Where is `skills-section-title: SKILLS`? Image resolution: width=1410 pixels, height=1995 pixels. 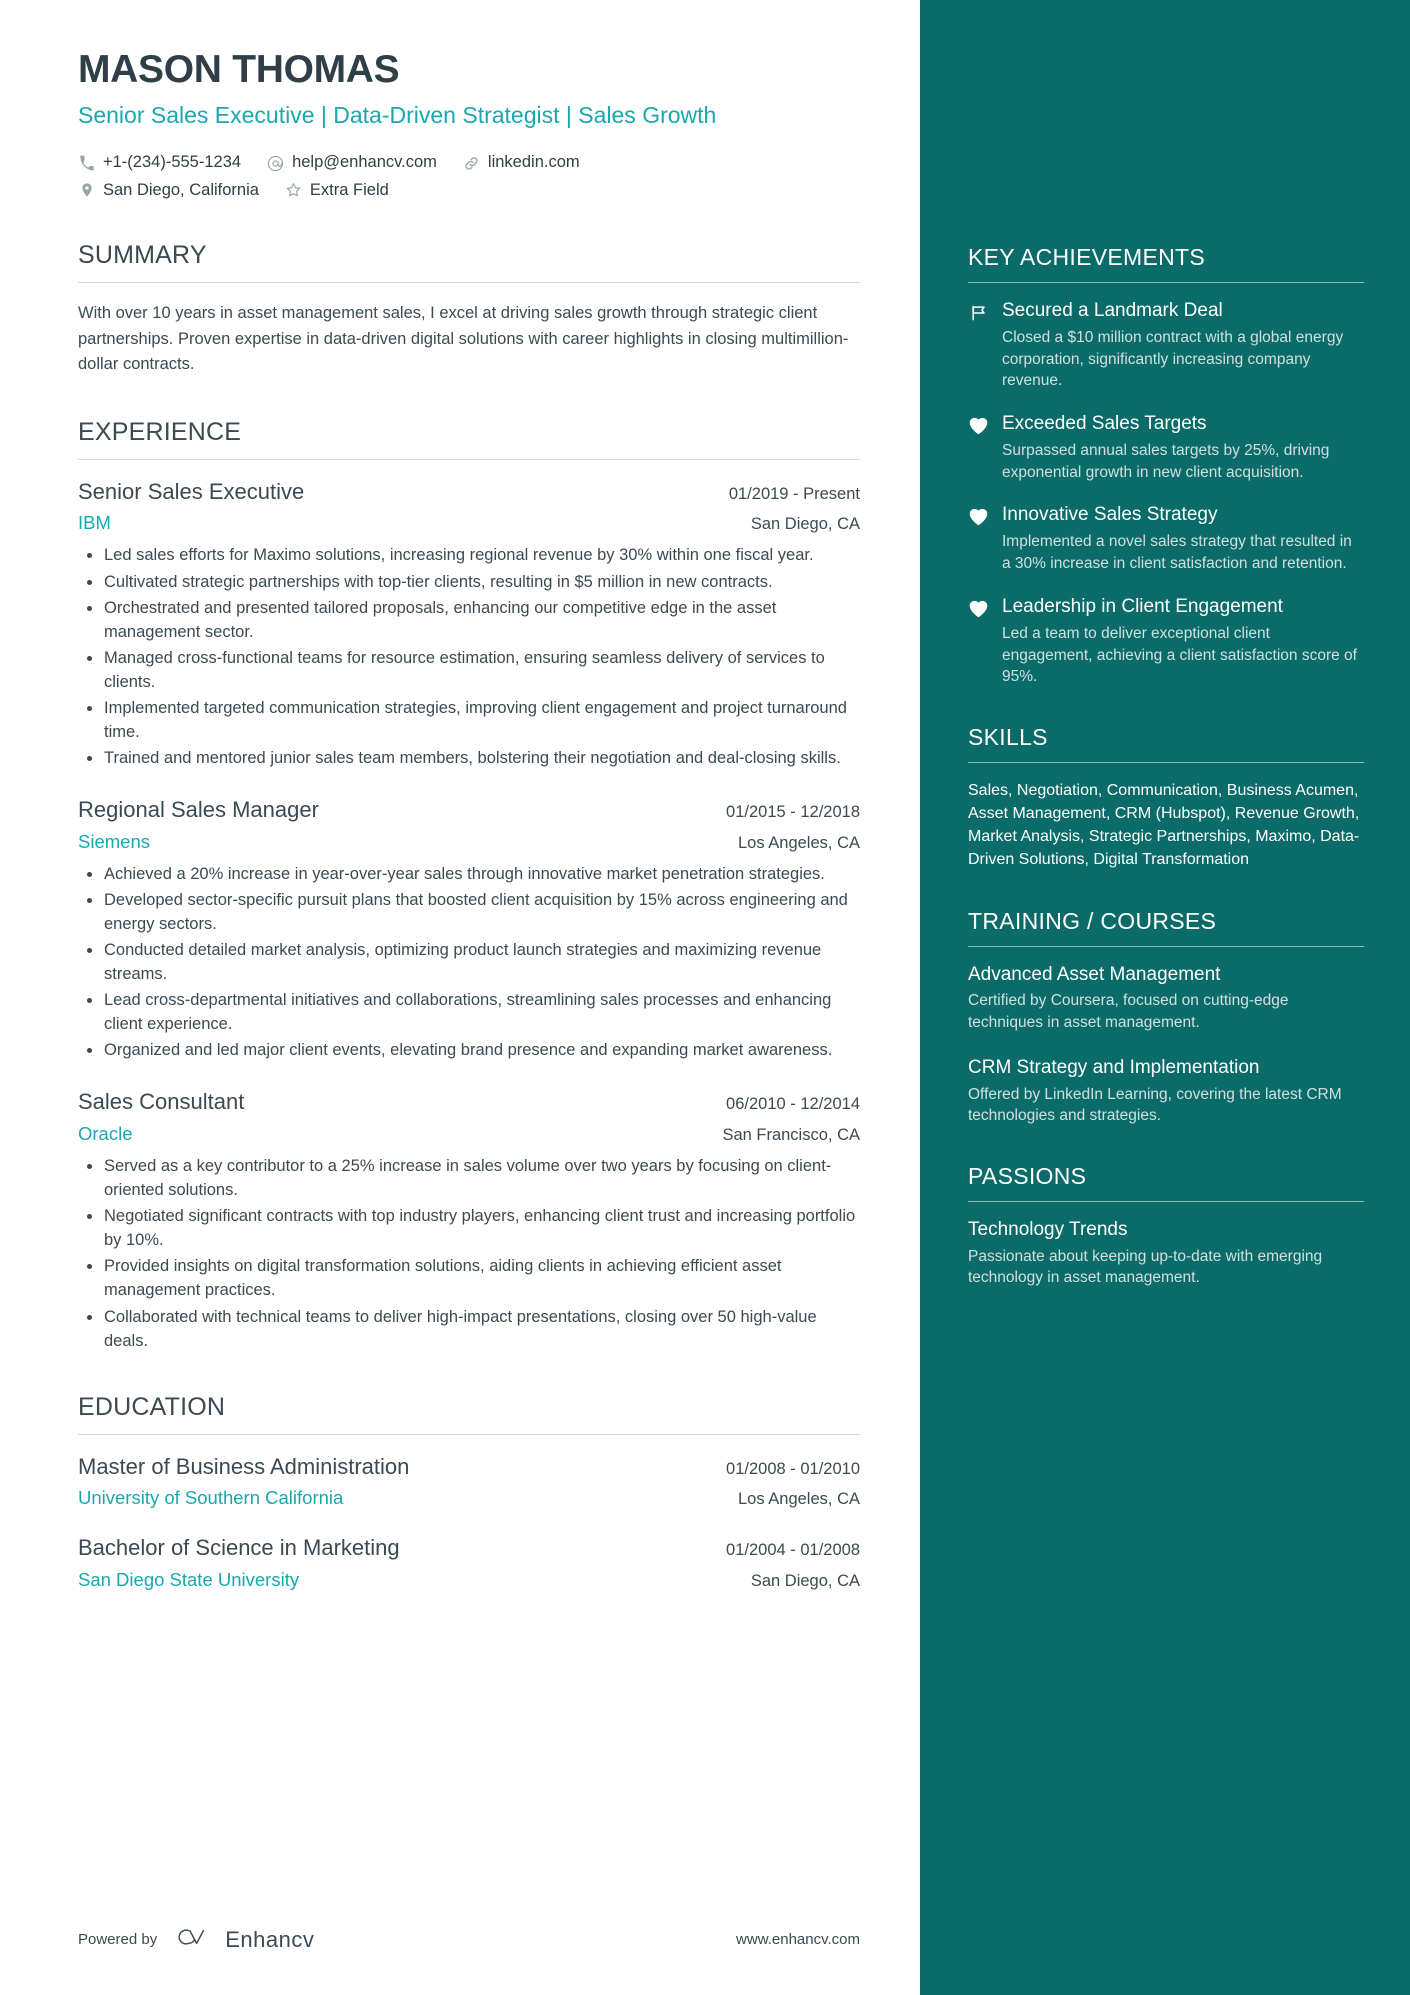
skills-section-title: SKILLS is located at coordinates (1008, 736).